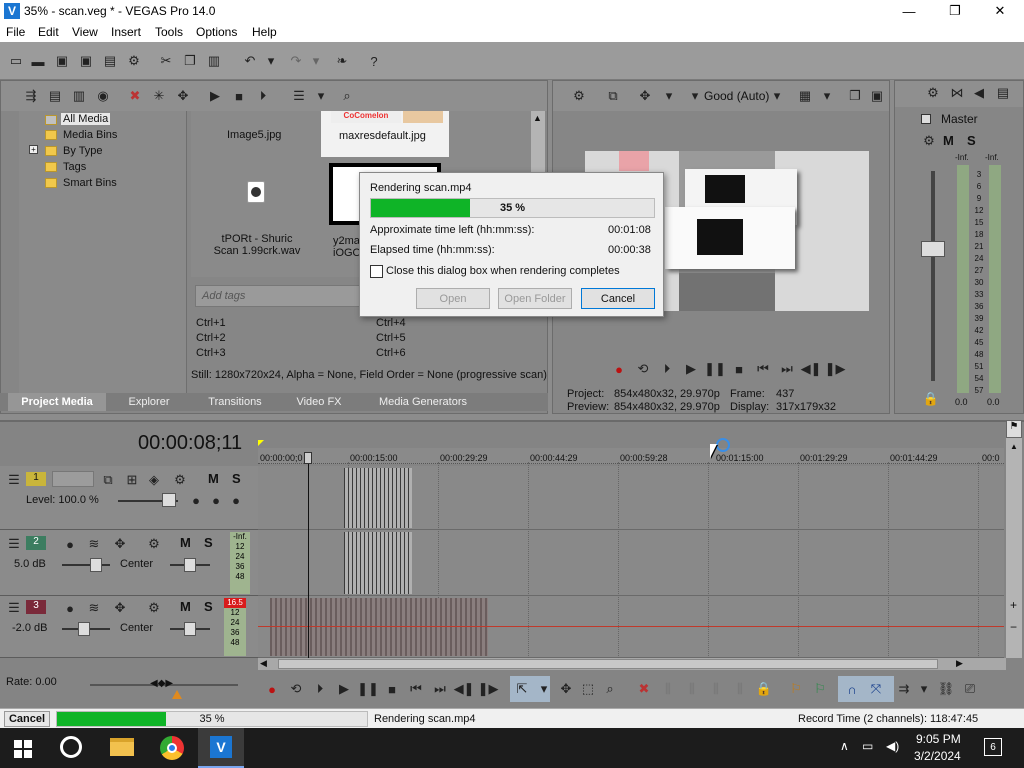 Image resolution: width=1024 pixels, height=768 pixels. I want to click on insert-marker-icon: ⚐, so click(796, 689).